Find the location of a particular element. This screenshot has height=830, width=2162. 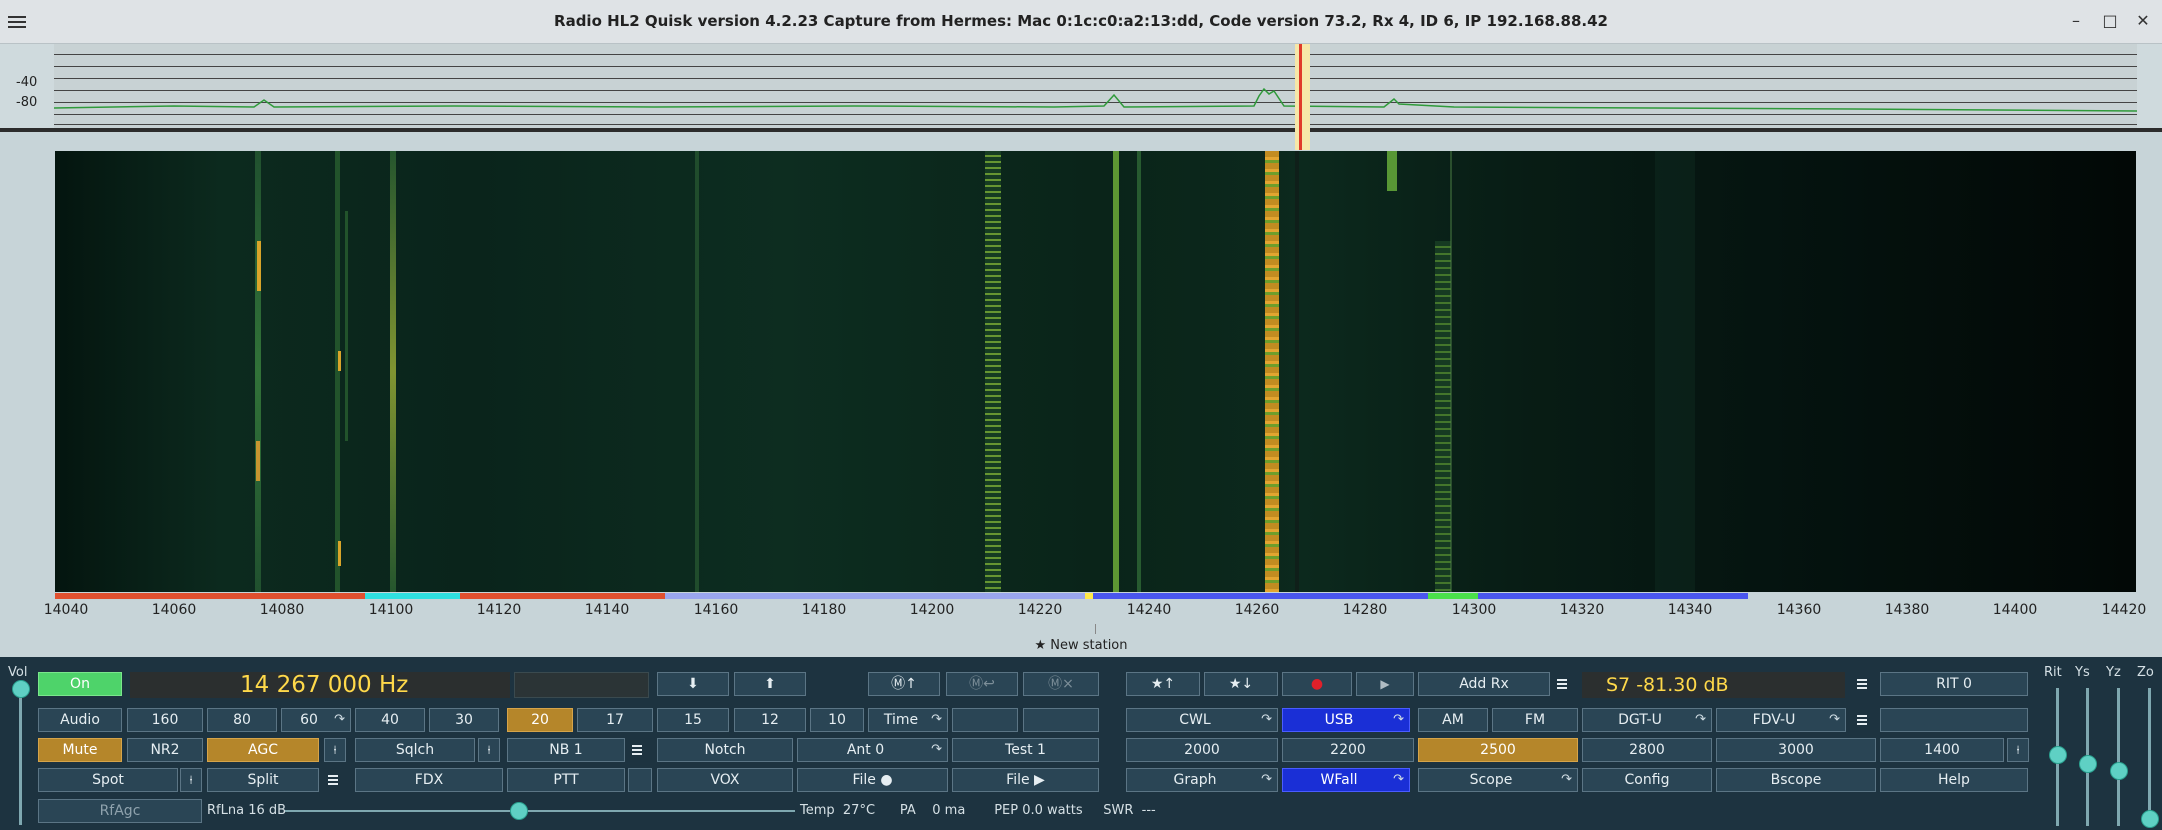

filter-2500-button: 2500 is located at coordinates (1498, 750).